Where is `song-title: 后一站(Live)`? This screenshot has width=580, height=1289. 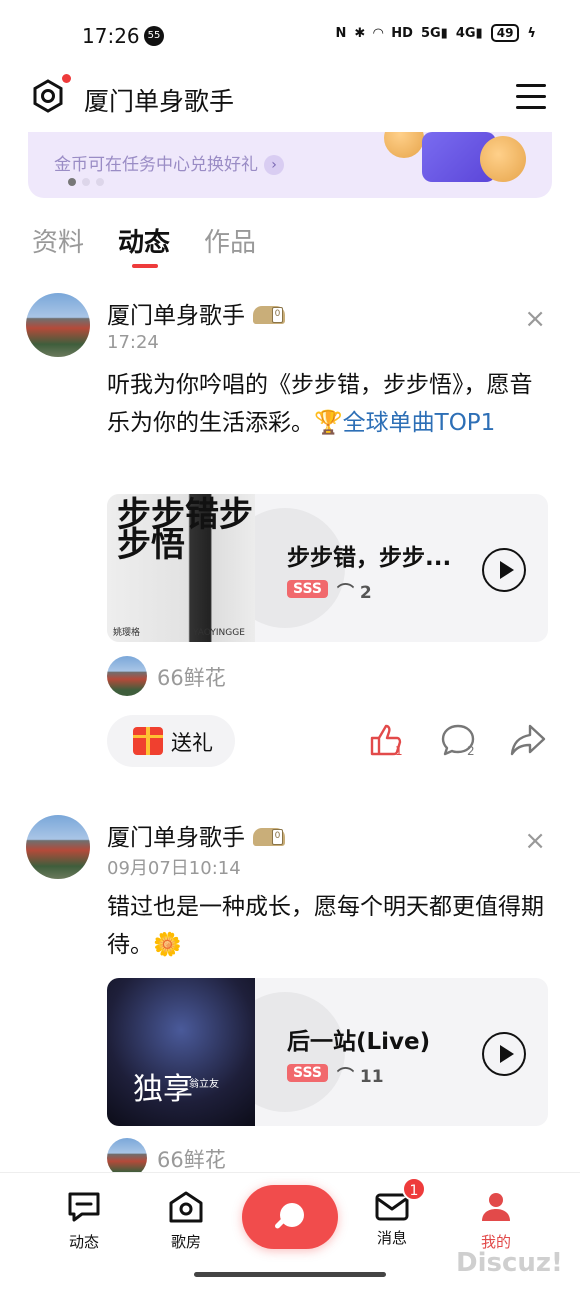
song-title: 后一站(Live) is located at coordinates (359, 1042).